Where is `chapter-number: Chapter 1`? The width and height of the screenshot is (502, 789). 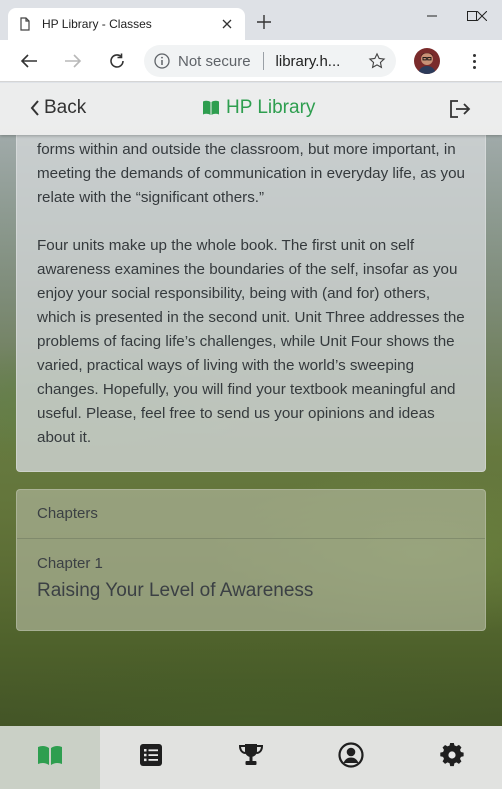 chapter-number: Chapter 1 is located at coordinates (70, 563).